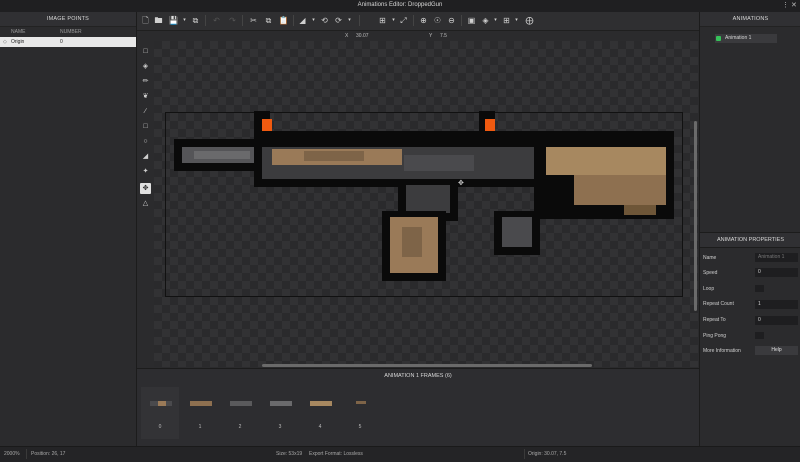 The image size is (800, 462). Describe the element at coordinates (61, 42) in the screenshot. I see `point-number: 0` at that location.